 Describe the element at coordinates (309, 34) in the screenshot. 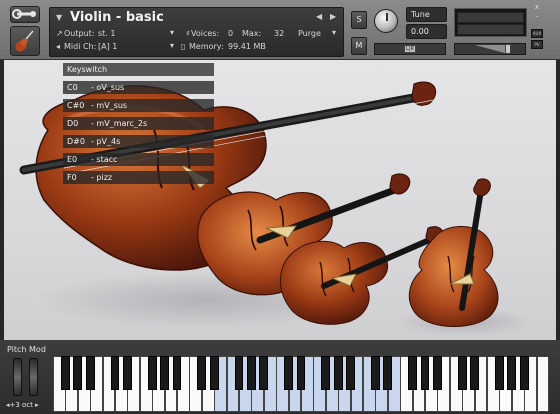

I see `purge-button: Purge` at that location.